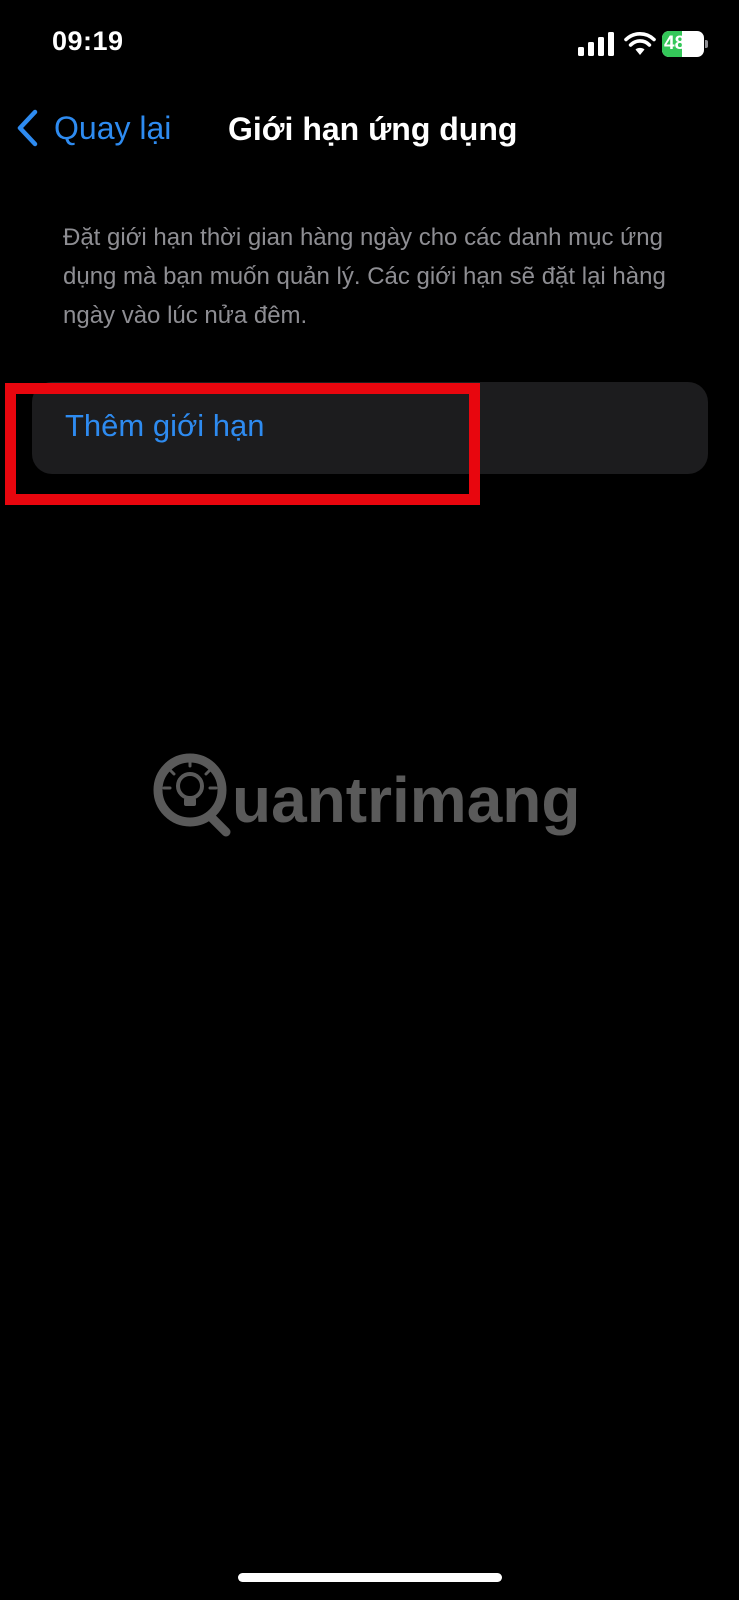 This screenshot has width=739, height=1600. What do you see at coordinates (27, 128) in the screenshot?
I see `chevron-left-icon` at bounding box center [27, 128].